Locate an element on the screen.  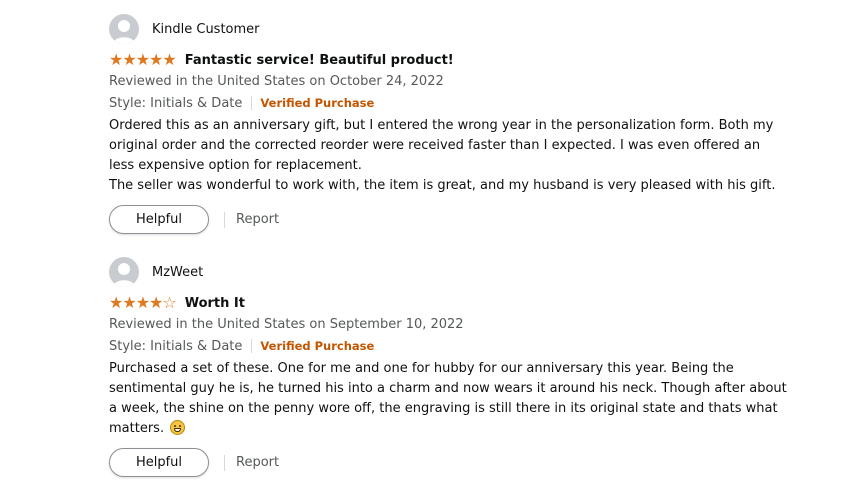
star-rating: ★ ★ ★ ★ ☆ is located at coordinates (143, 302).